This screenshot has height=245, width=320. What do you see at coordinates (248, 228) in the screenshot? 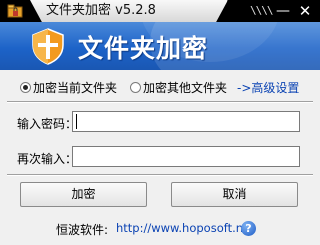
I see `help-icon: ?` at bounding box center [248, 228].